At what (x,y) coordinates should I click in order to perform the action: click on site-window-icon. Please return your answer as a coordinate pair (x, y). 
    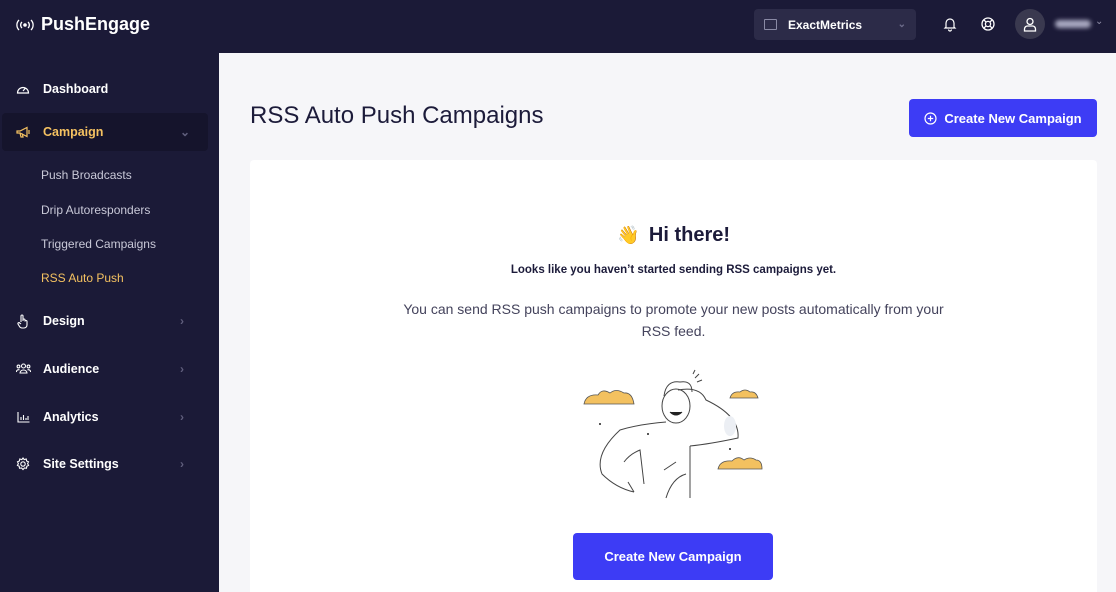
    Looking at the image, I should click on (770, 24).